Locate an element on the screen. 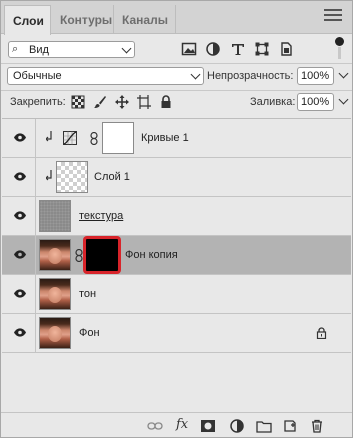 The image size is (353, 438). fx-icon: fx is located at coordinates (184, 425).